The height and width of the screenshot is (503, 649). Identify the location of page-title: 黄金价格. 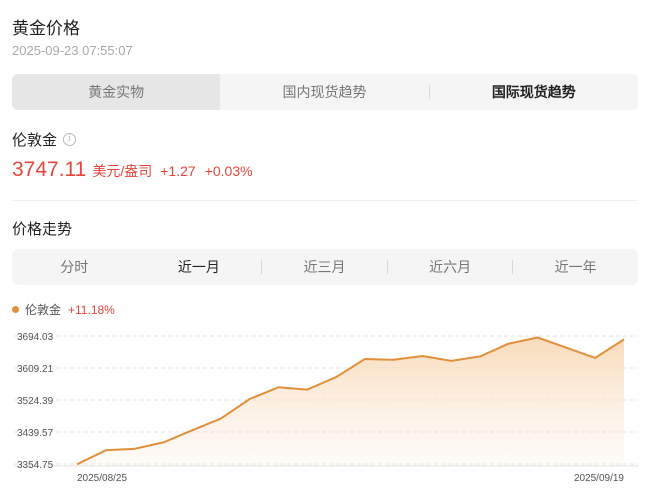
(46, 28).